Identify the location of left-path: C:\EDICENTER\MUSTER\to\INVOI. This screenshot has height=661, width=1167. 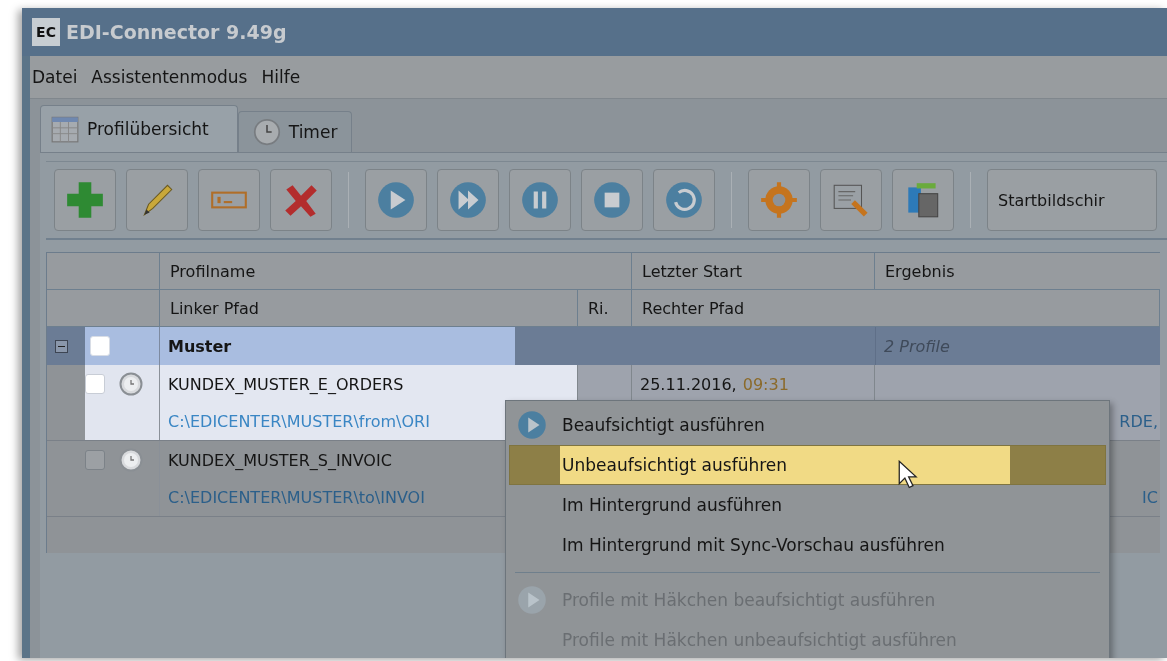
(296, 497).